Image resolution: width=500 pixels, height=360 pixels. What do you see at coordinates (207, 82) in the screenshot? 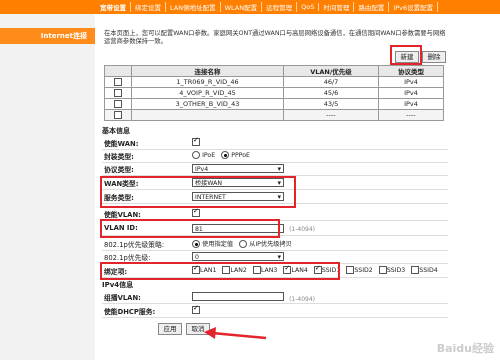
I see `table-cell: 1_TR069_R_VID_46` at bounding box center [207, 82].